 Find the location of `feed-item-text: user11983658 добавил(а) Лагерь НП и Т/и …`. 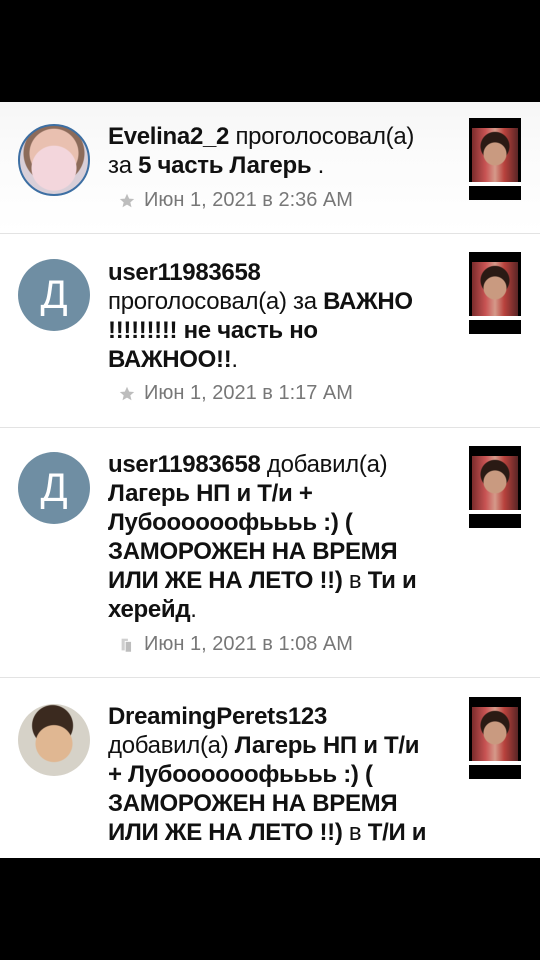

feed-item-text: user11983658 добавил(а) Лагерь НП и Т/и … is located at coordinates (273, 537).